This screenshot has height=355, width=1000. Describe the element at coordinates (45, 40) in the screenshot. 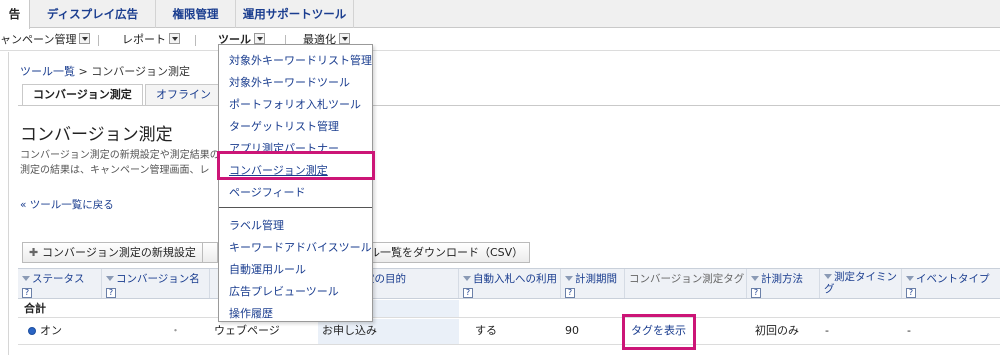

I see `subnav-campaign-management: ャンペーン管理` at that location.